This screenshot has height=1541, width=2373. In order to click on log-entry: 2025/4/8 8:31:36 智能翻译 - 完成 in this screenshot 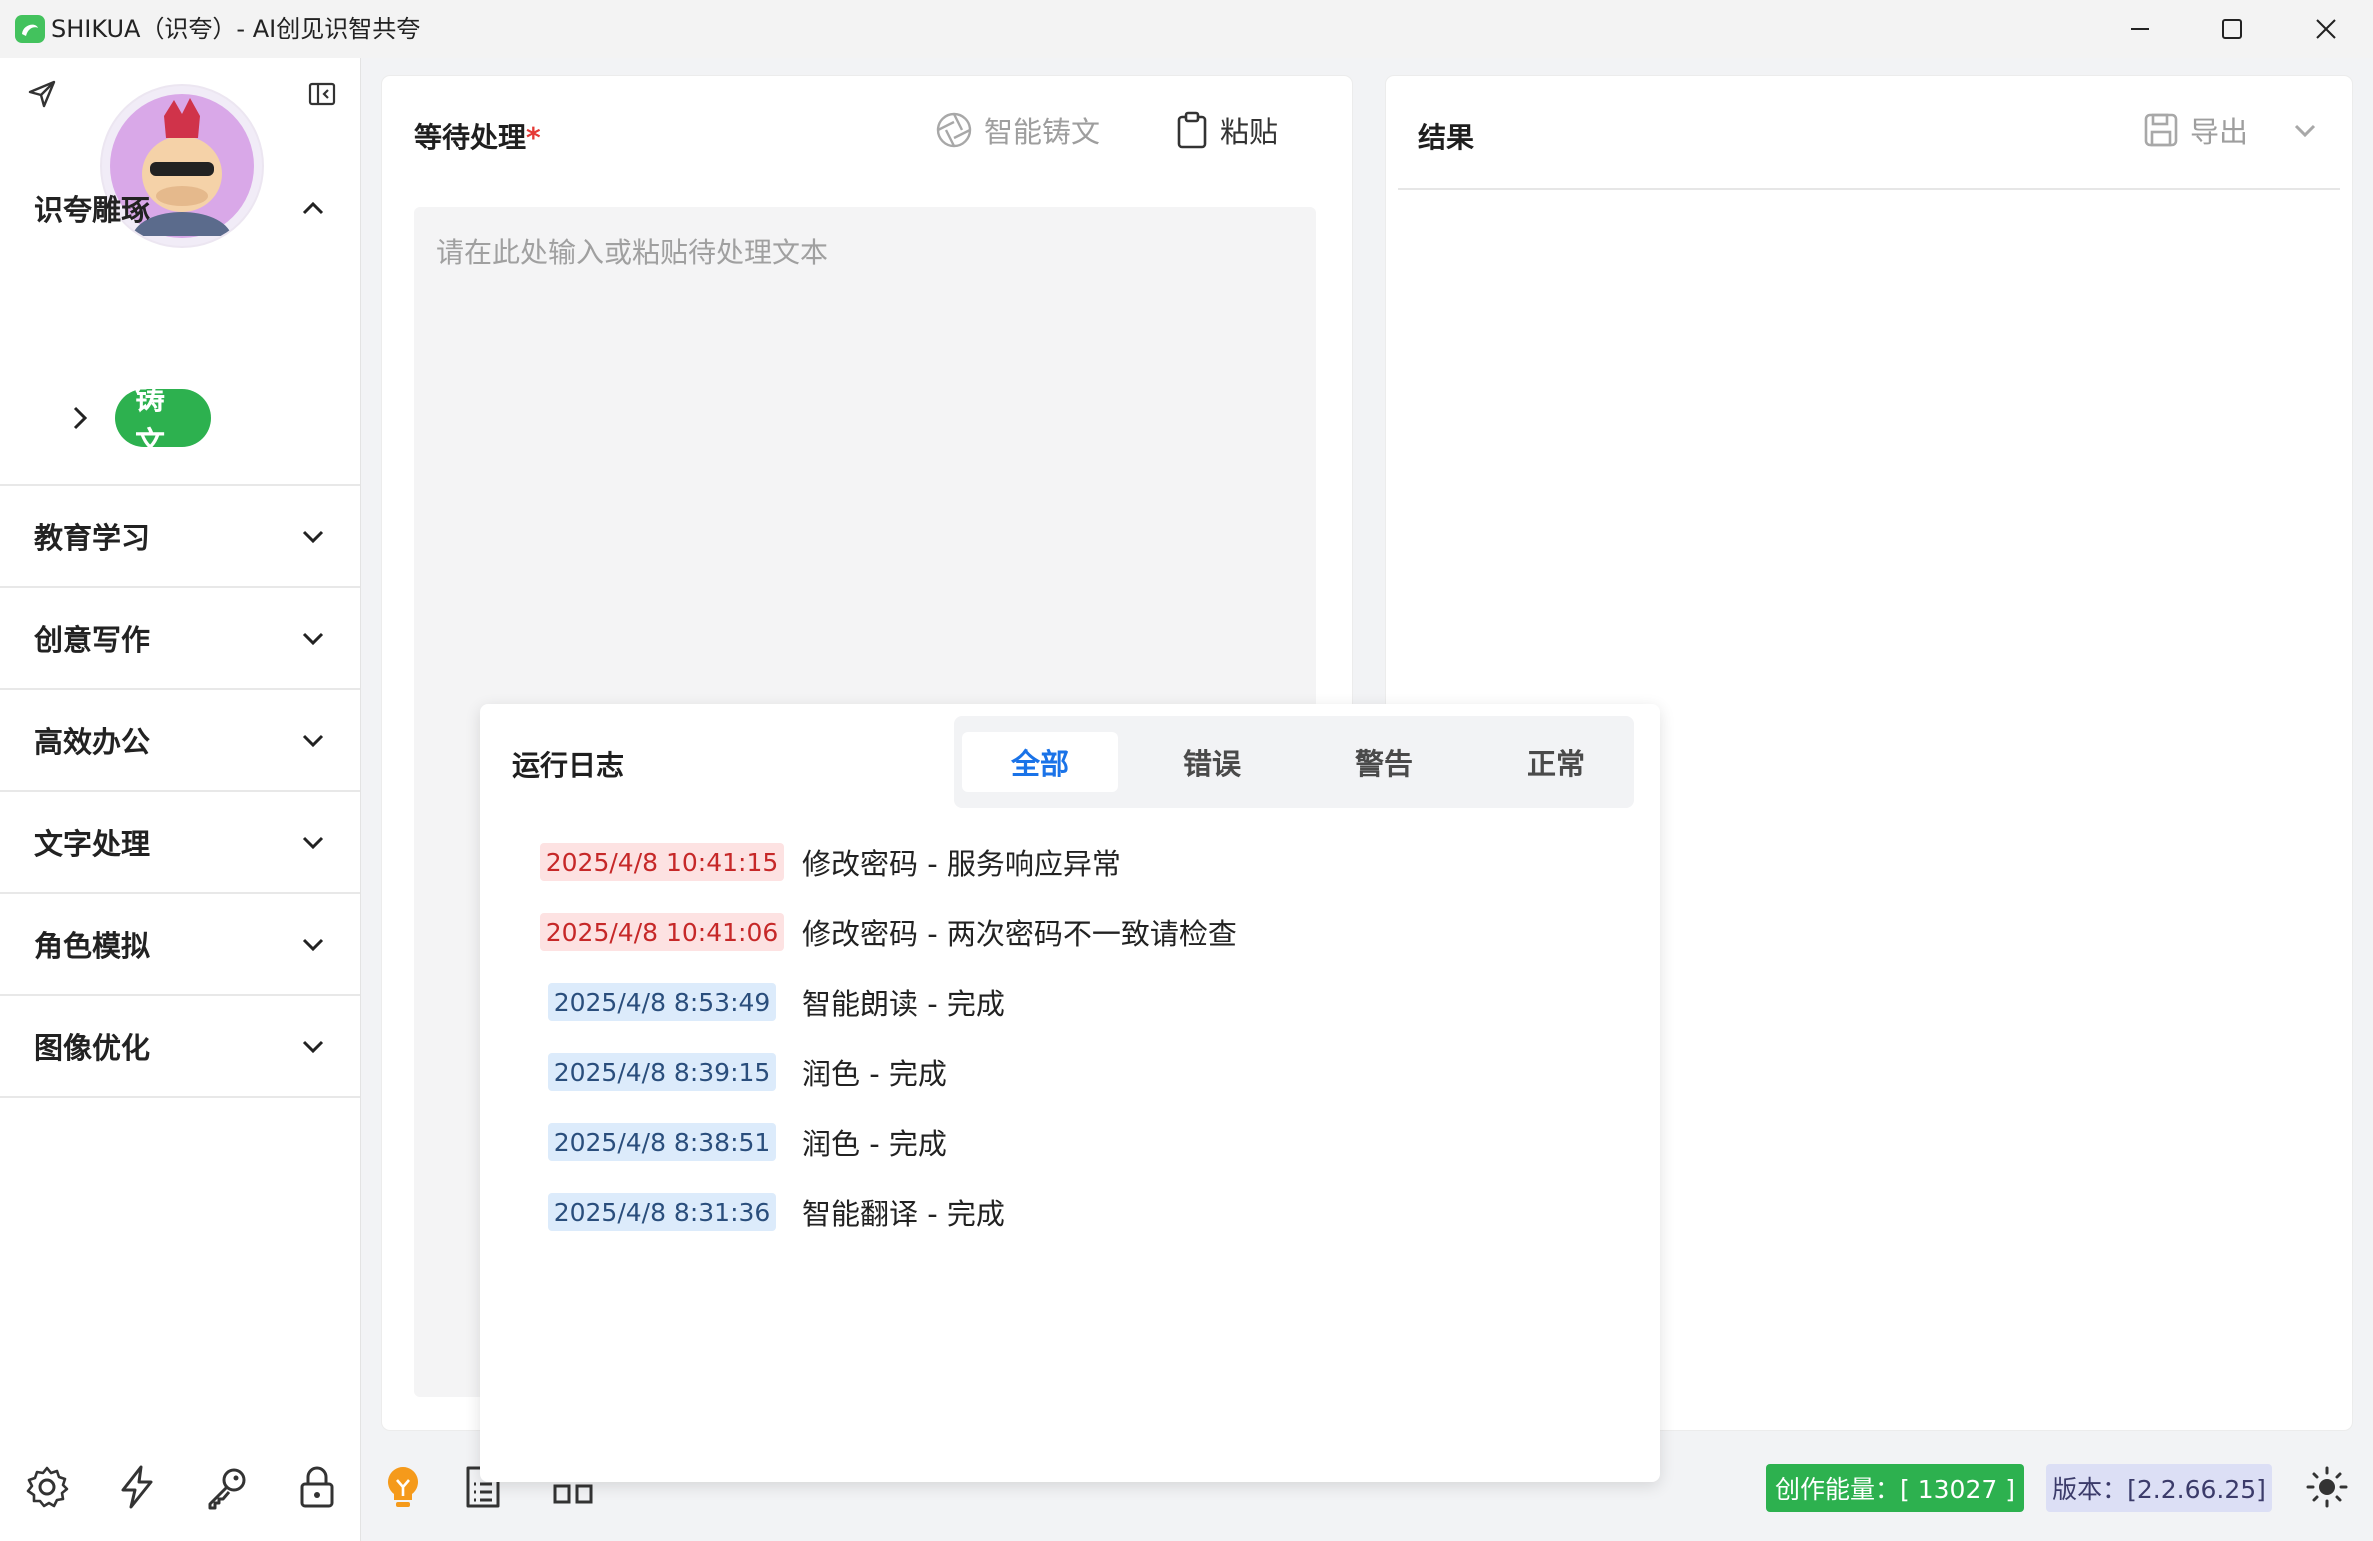, I will do `click(772, 1212)`.